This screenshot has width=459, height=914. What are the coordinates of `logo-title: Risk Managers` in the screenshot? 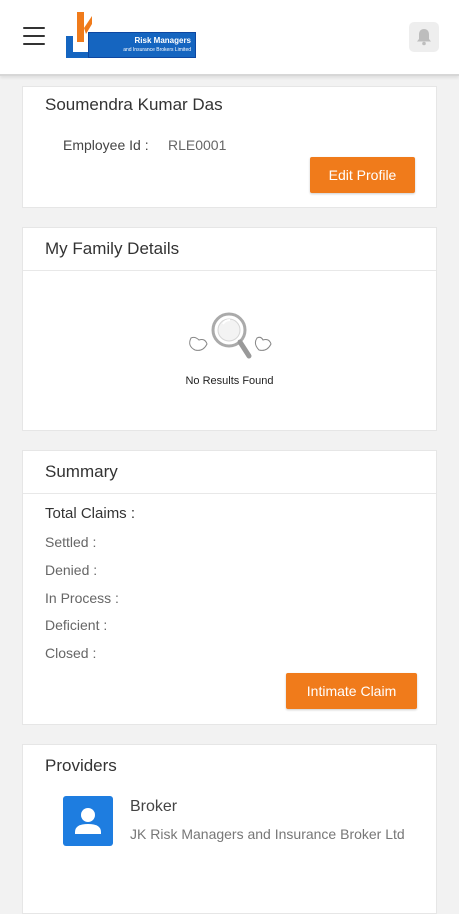 It's located at (162, 40).